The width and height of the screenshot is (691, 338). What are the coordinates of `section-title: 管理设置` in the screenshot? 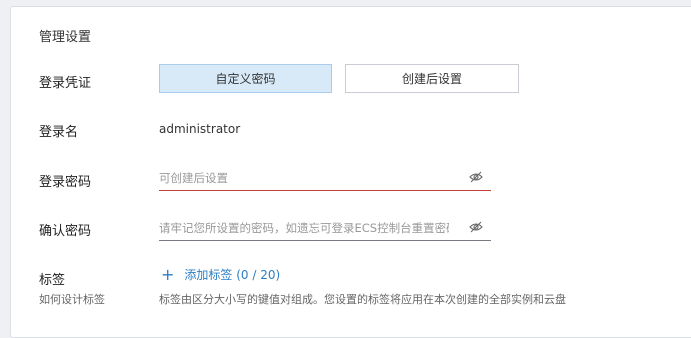 It's located at (65, 37).